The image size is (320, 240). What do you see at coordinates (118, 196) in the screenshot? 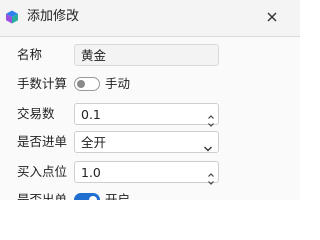
I see `exit-toggle-text: 开启` at bounding box center [118, 196].